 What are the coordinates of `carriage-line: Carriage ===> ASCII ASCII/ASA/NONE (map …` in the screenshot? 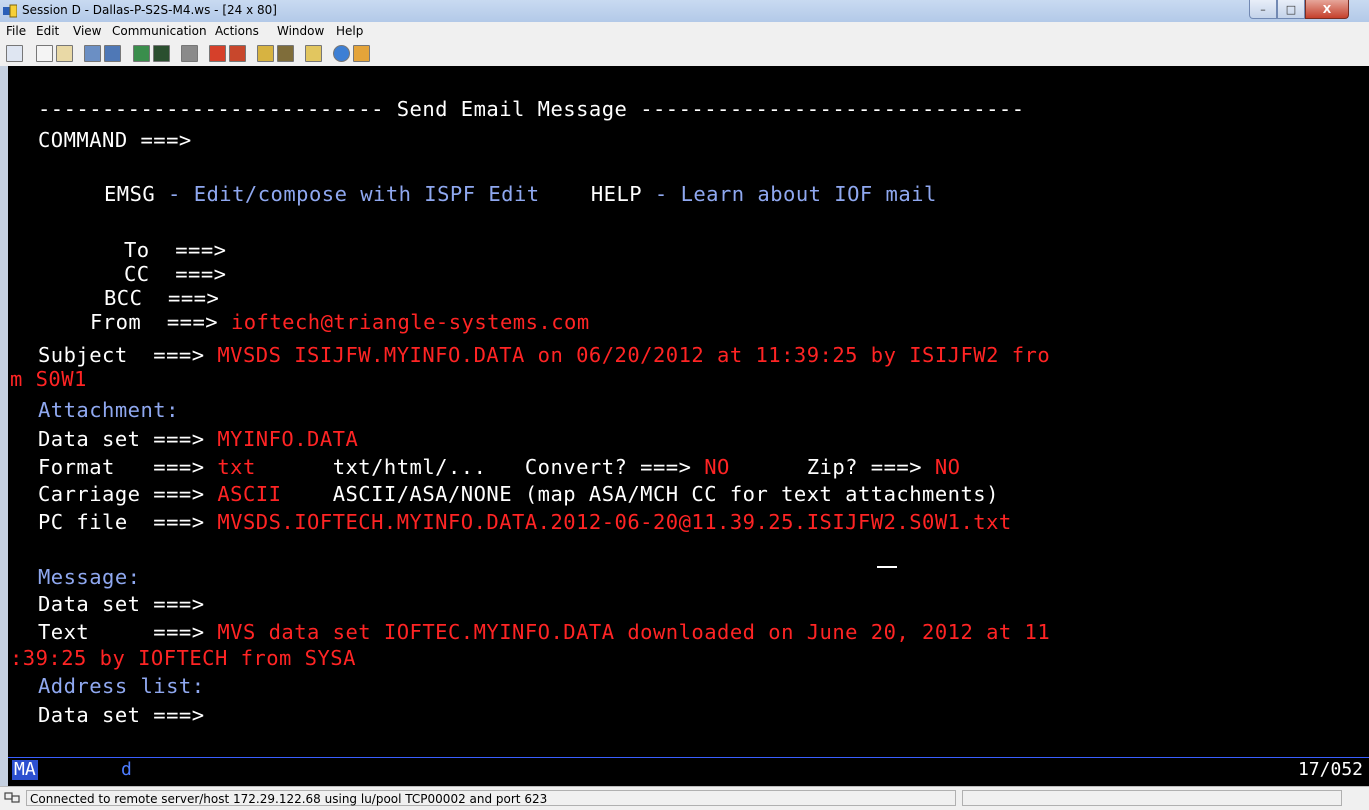 It's located at (518, 494).